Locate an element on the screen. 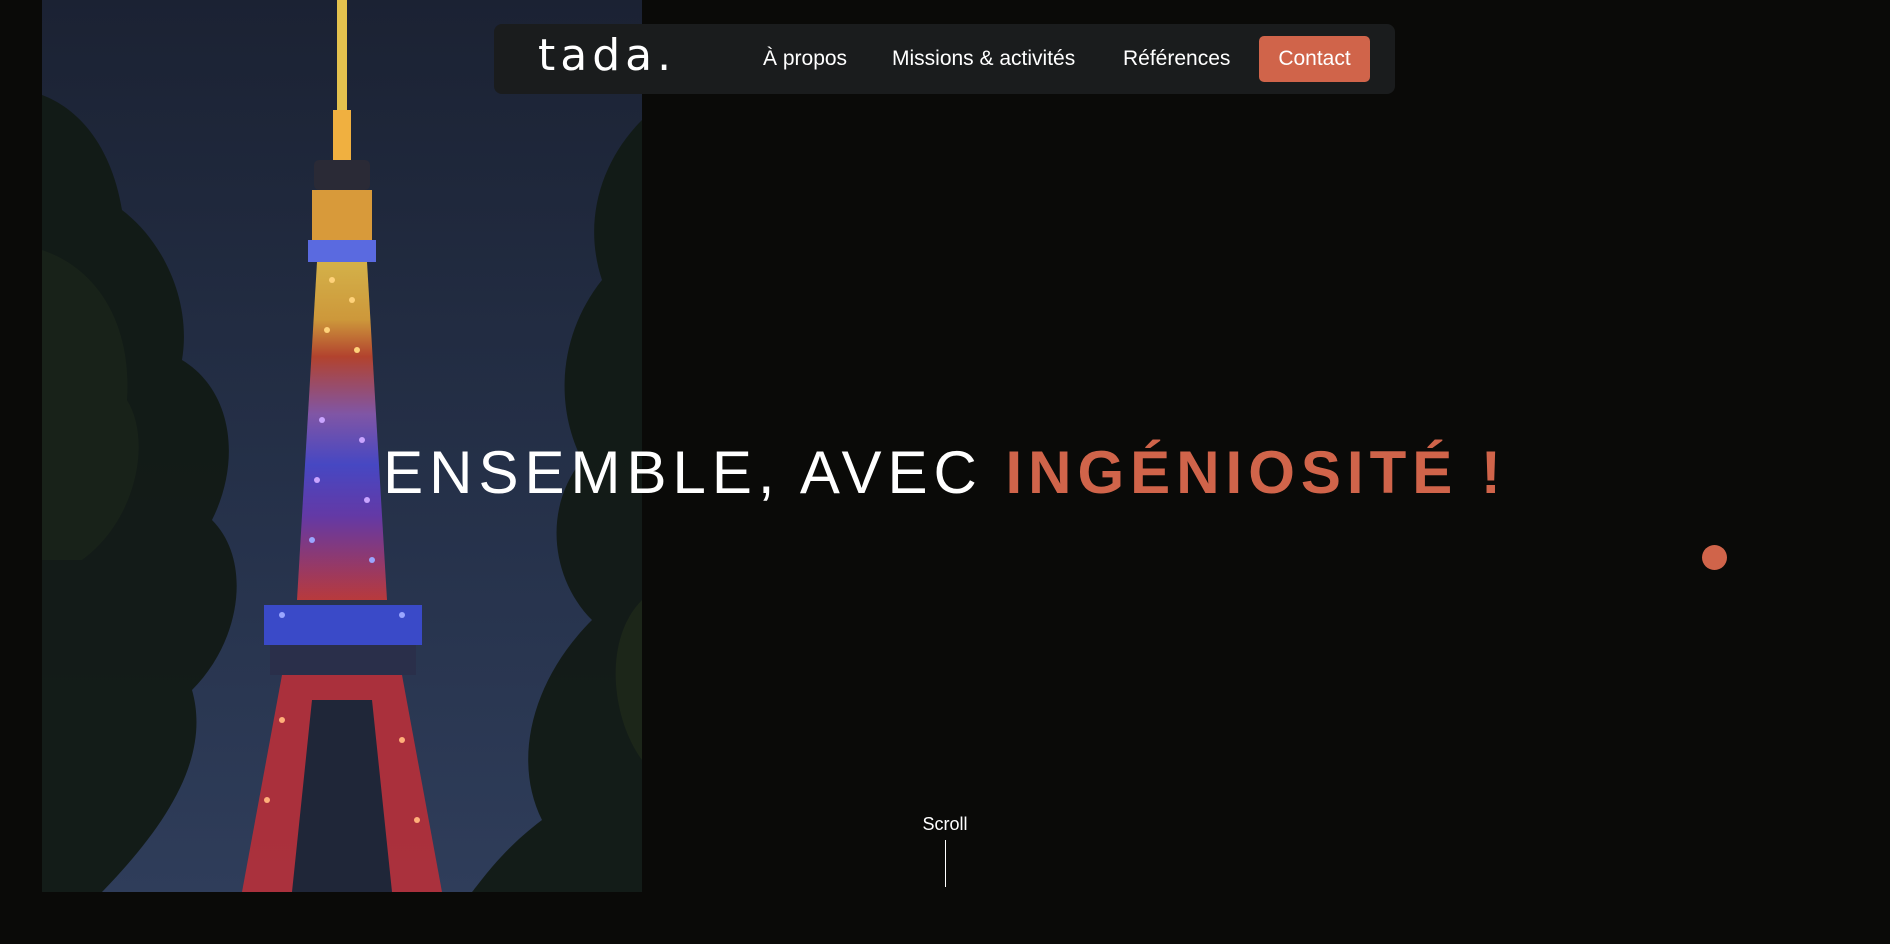 Image resolution: width=1890 pixels, height=944 pixels. contact-button: Contact is located at coordinates (1314, 59).